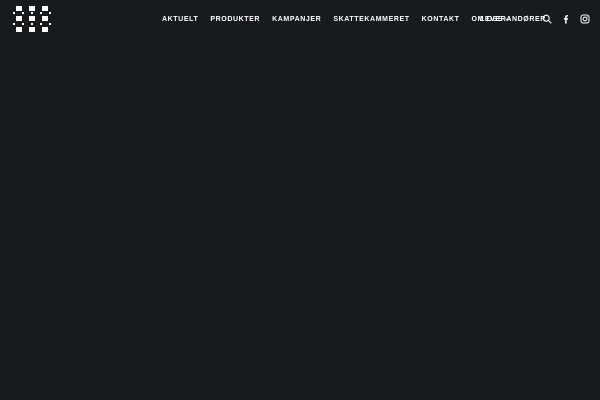  What do you see at coordinates (513, 19) in the screenshot?
I see `nav-item-leverandorer: LEVERANDØRER` at bounding box center [513, 19].